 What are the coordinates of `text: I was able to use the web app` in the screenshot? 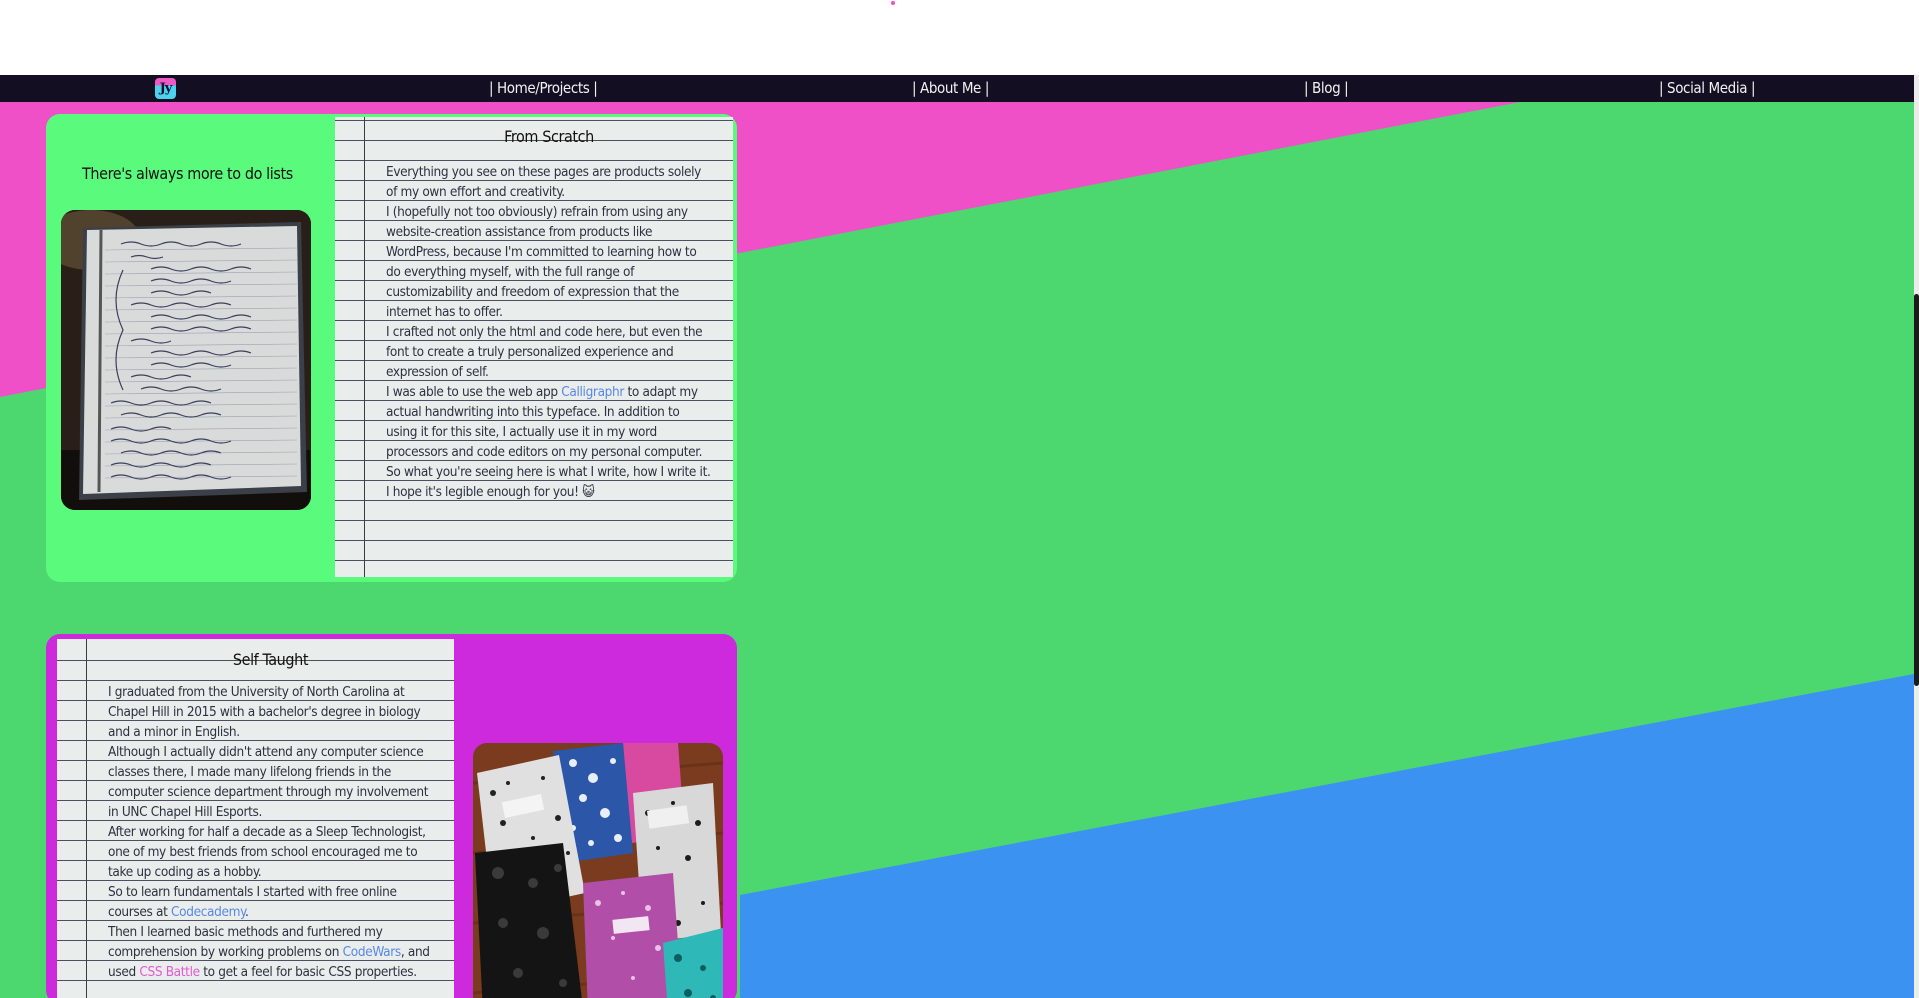 It's located at (474, 392).